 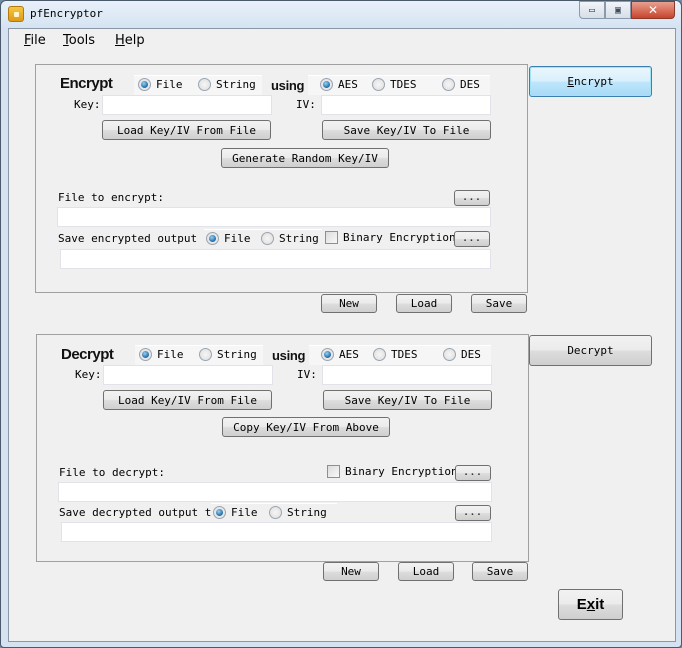 What do you see at coordinates (138, 512) in the screenshot?
I see `save-decrypted-output-label: Save decrypted output to` at bounding box center [138, 512].